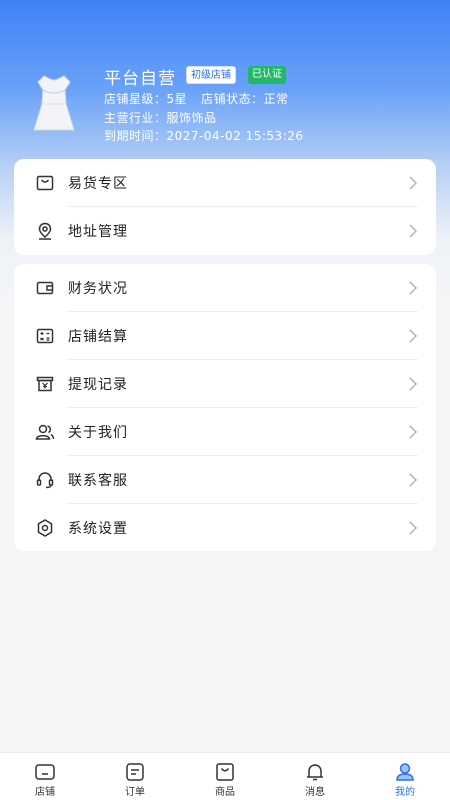 The height and width of the screenshot is (800, 450). What do you see at coordinates (98, 481) in the screenshot?
I see `menu-label: 联系客服` at bounding box center [98, 481].